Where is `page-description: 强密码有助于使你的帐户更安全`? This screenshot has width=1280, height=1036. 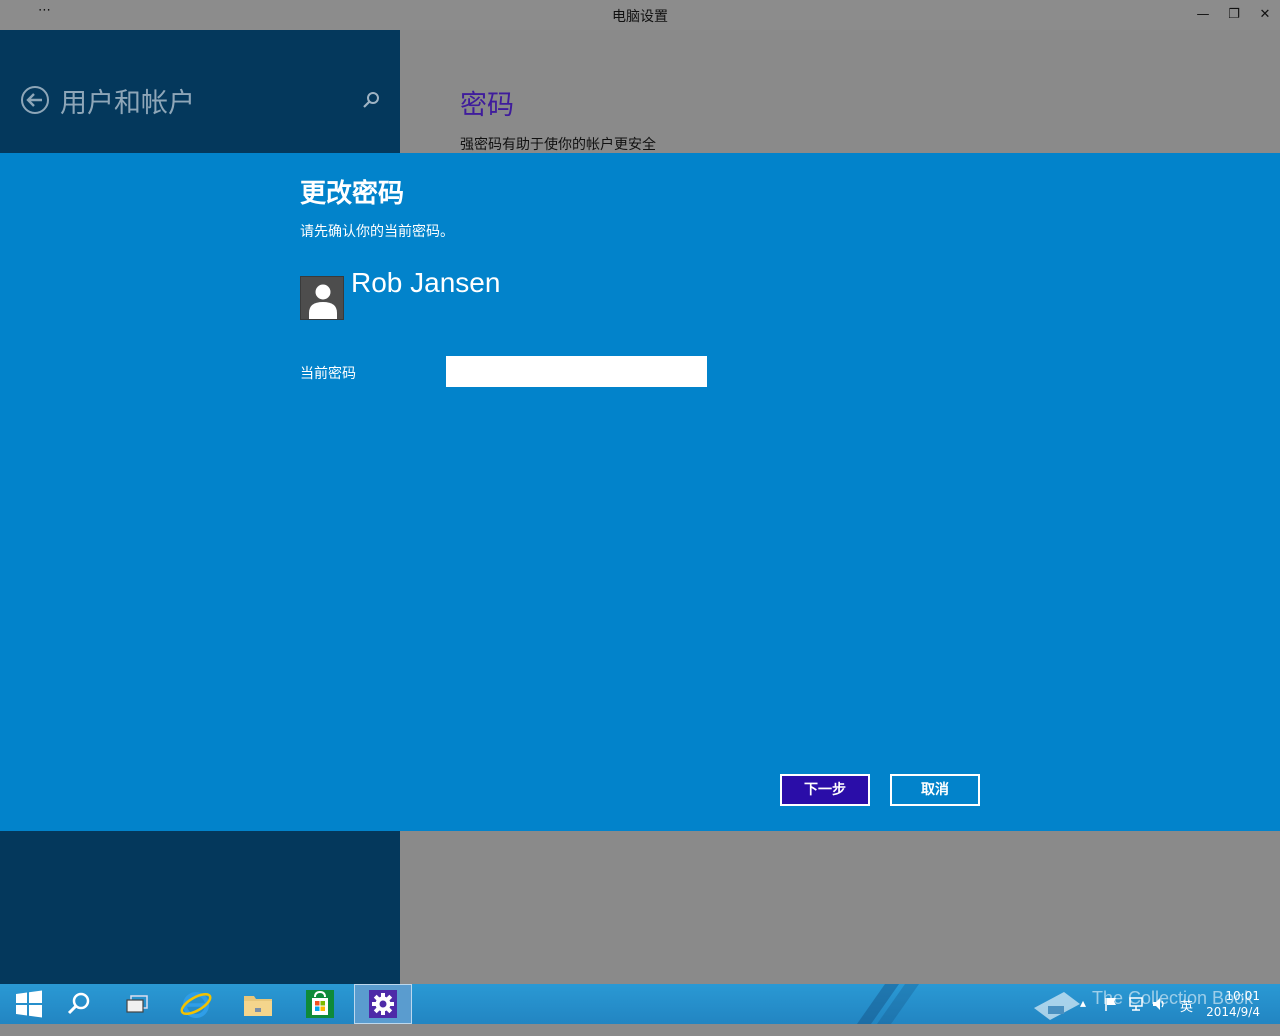 page-description: 强密码有助于使你的帐户更安全 is located at coordinates (558, 145).